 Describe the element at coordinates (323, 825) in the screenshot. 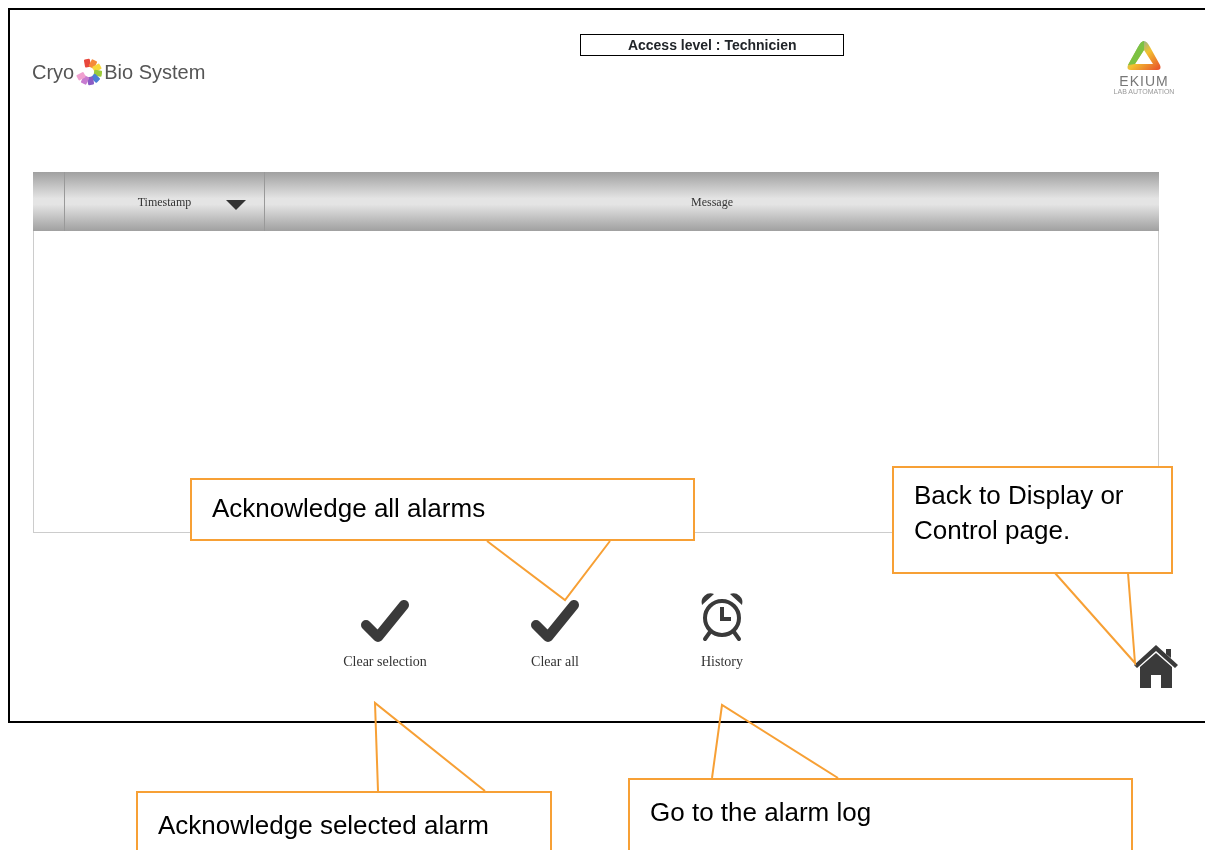

I see `callout-text: Acknowledge selected alarm` at that location.